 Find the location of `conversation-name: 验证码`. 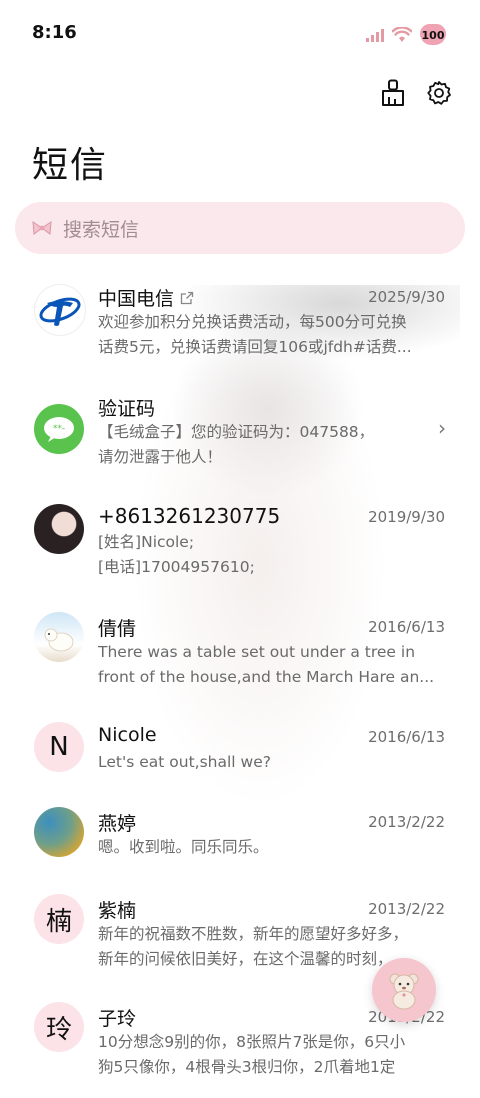

conversation-name: 验证码 is located at coordinates (127, 409).